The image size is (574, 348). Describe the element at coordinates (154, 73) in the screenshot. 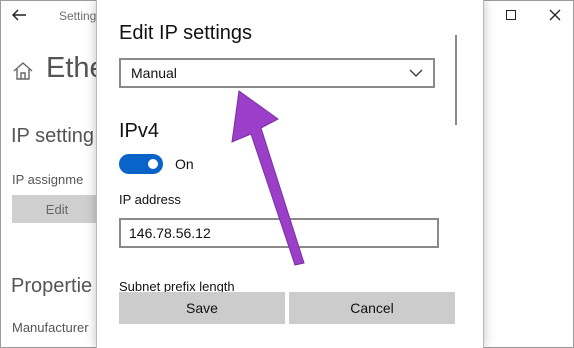

I see `ip-mode-value: Manual` at that location.